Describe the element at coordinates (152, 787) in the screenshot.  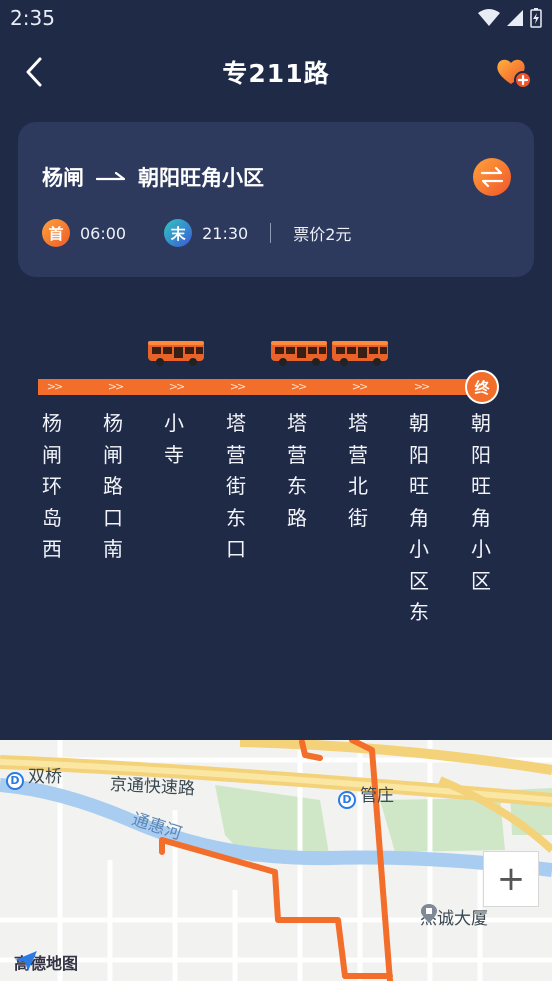
I see `map-label-jingtong: 京通快速路` at that location.